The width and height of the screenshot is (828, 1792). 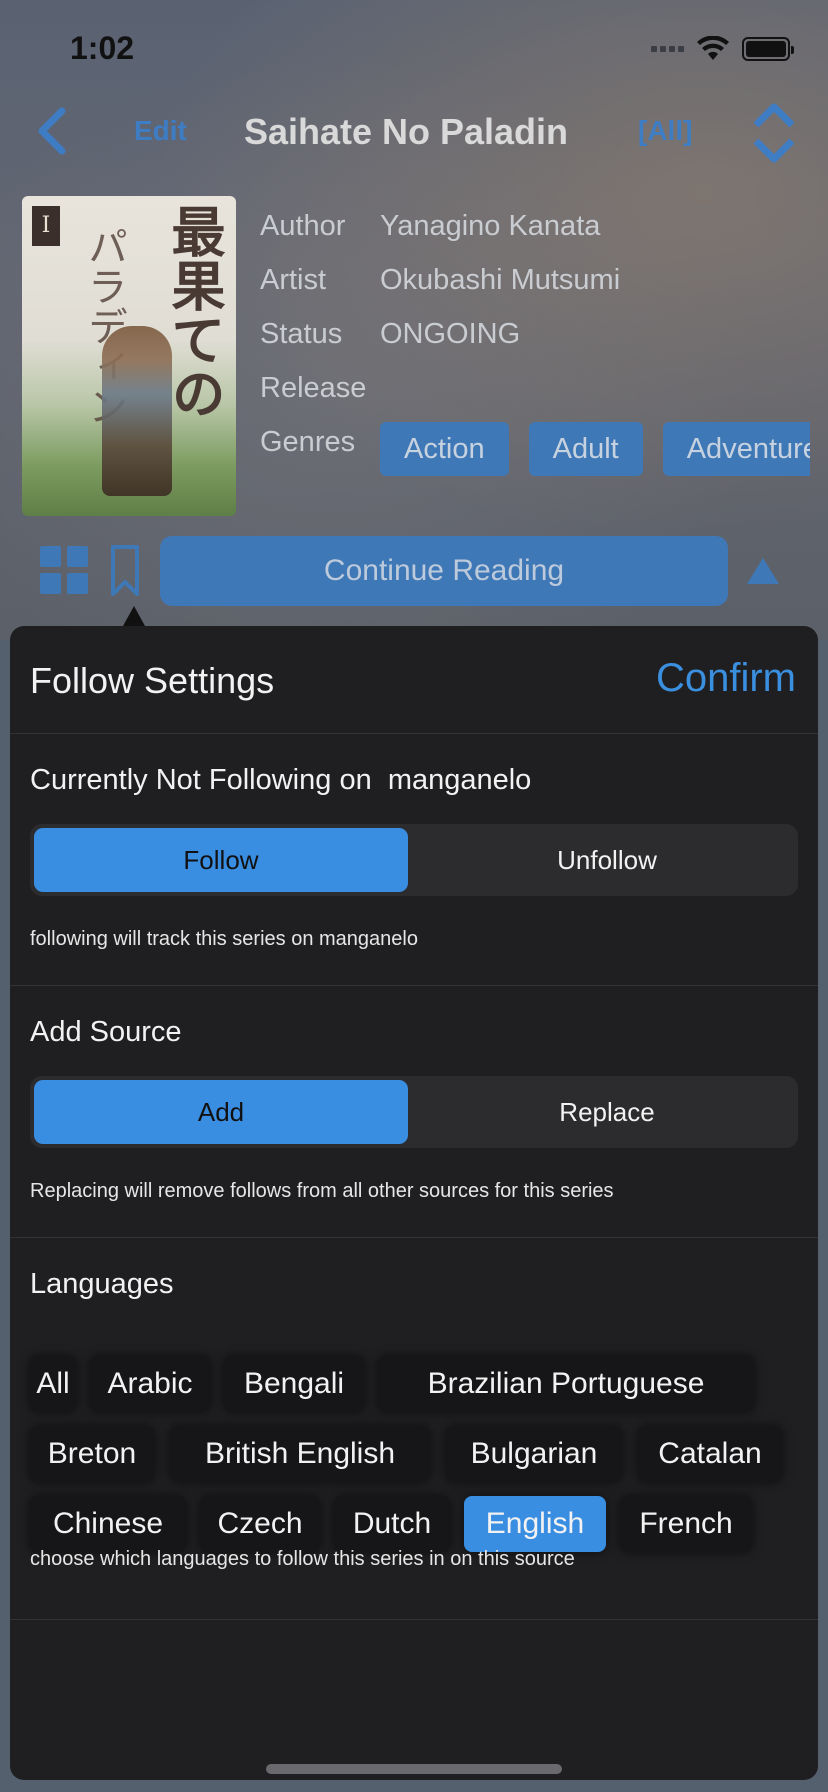 I want to click on language-chip-arabic: Arabic, so click(x=150, y=1384).